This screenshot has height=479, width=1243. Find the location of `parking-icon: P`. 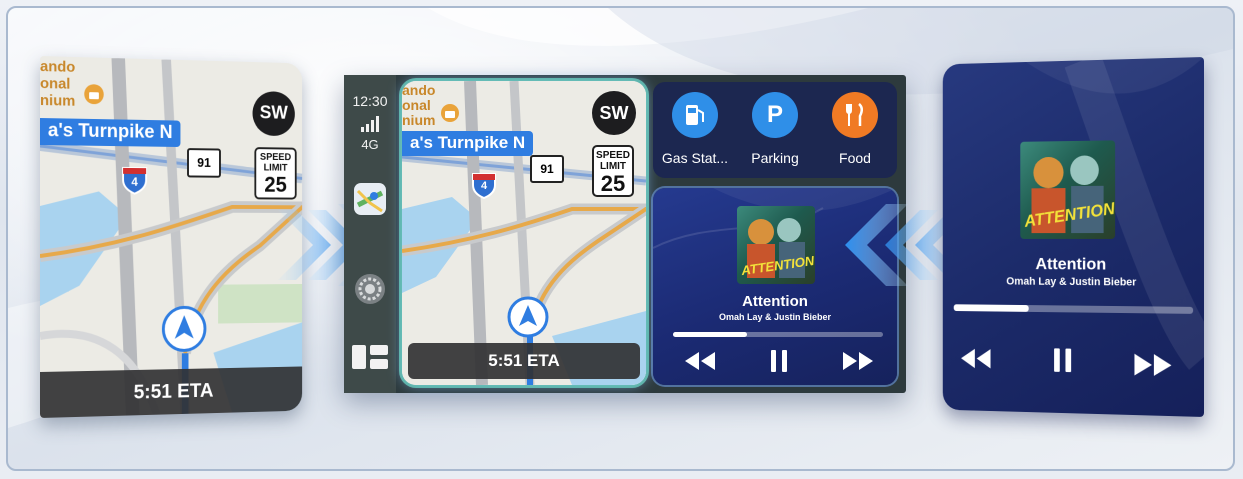

parking-icon: P is located at coordinates (775, 115).